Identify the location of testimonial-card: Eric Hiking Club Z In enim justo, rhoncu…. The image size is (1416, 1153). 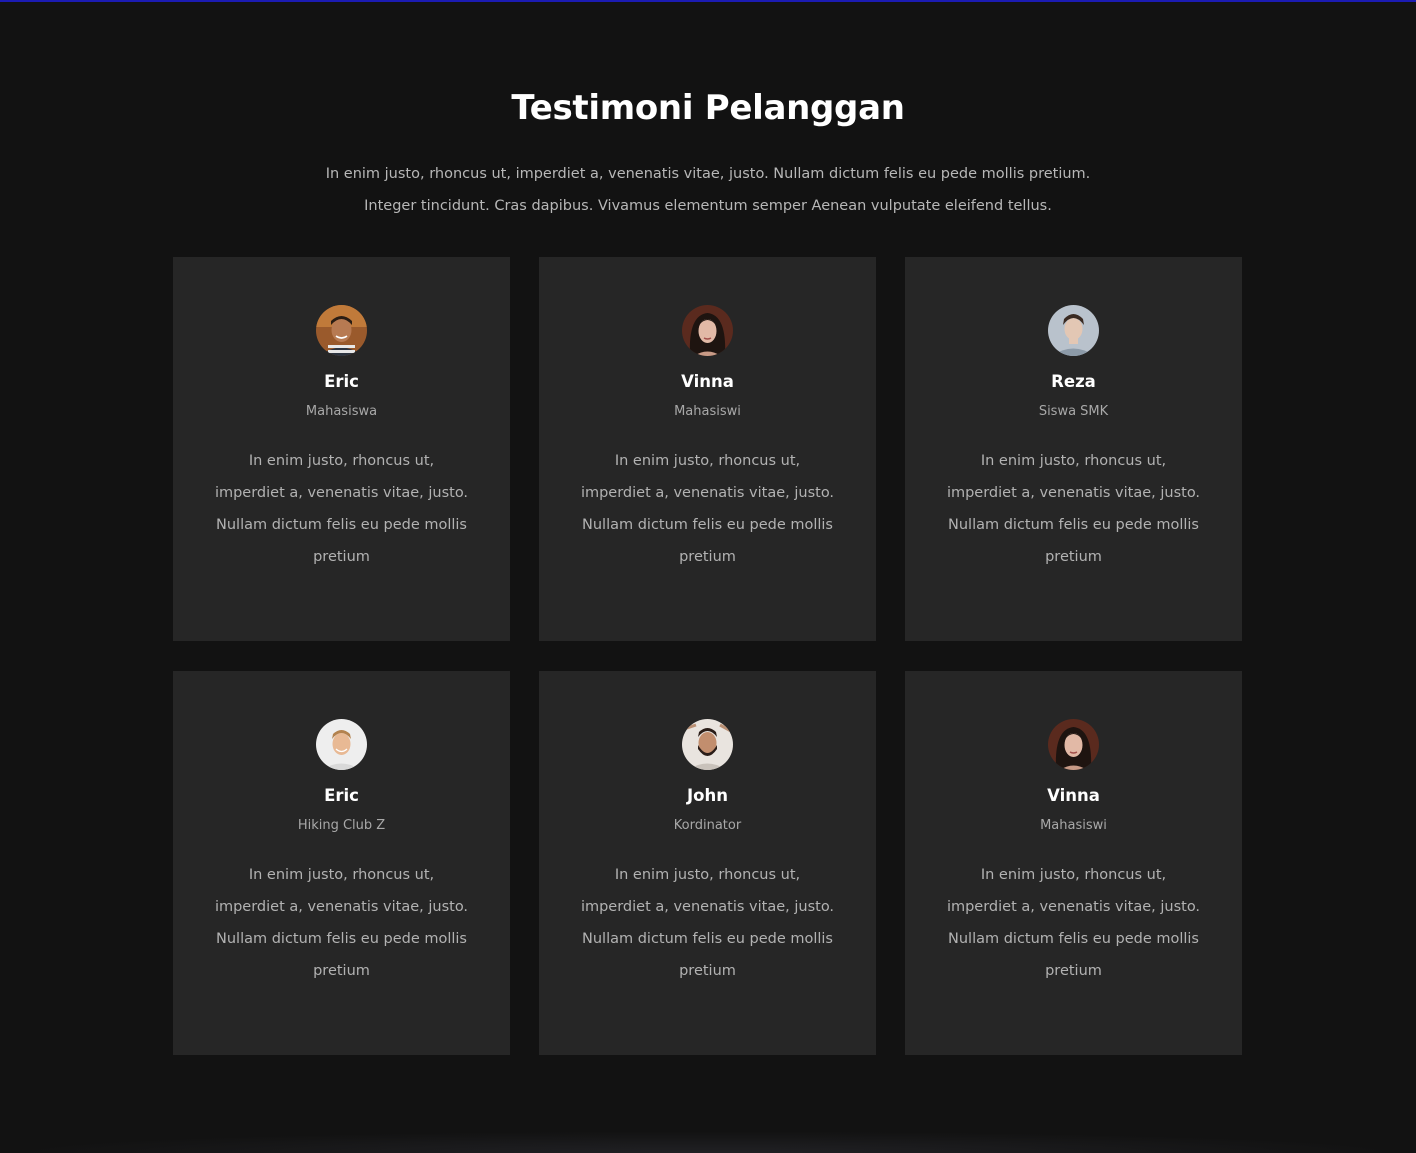
(341, 863).